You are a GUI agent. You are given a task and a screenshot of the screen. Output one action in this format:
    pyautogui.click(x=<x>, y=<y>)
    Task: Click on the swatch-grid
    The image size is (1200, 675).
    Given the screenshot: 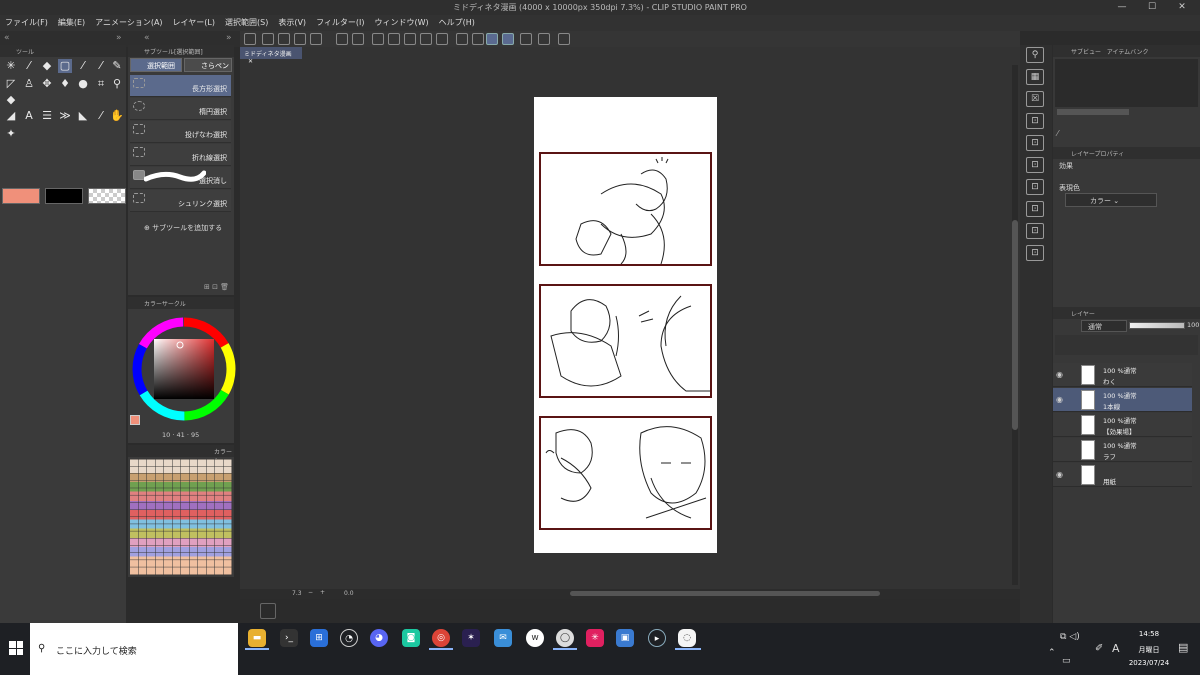 What is the action you would take?
    pyautogui.click(x=181, y=517)
    